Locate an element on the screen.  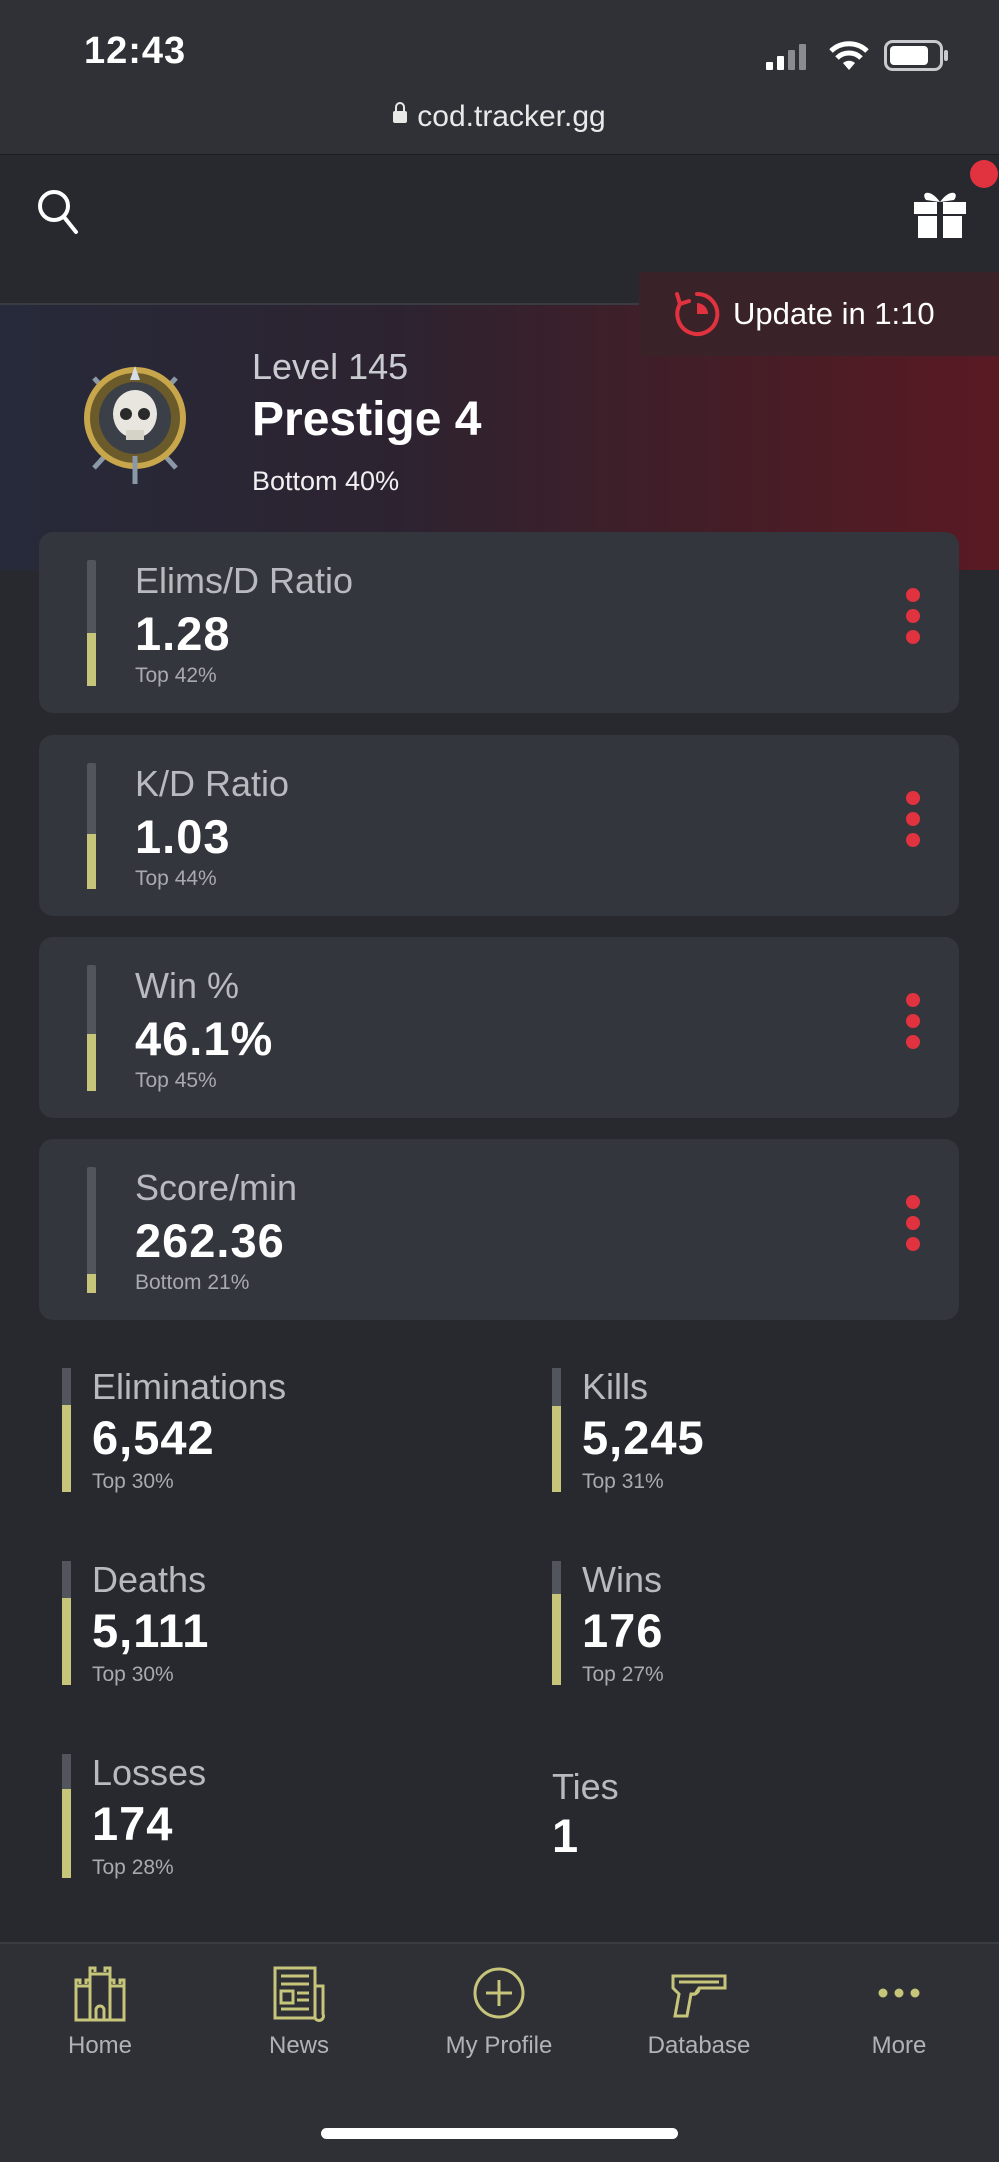
stat-label: K/D Ratio is located at coordinates (212, 783).